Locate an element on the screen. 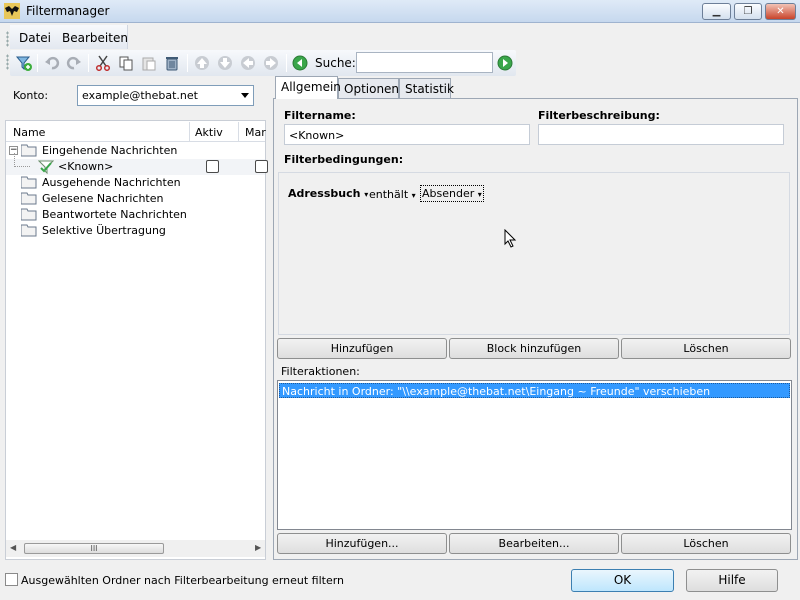 This screenshot has width=800, height=600. tree-item-beantwortete: Beantwortete Nachrichten is located at coordinates (135, 215).